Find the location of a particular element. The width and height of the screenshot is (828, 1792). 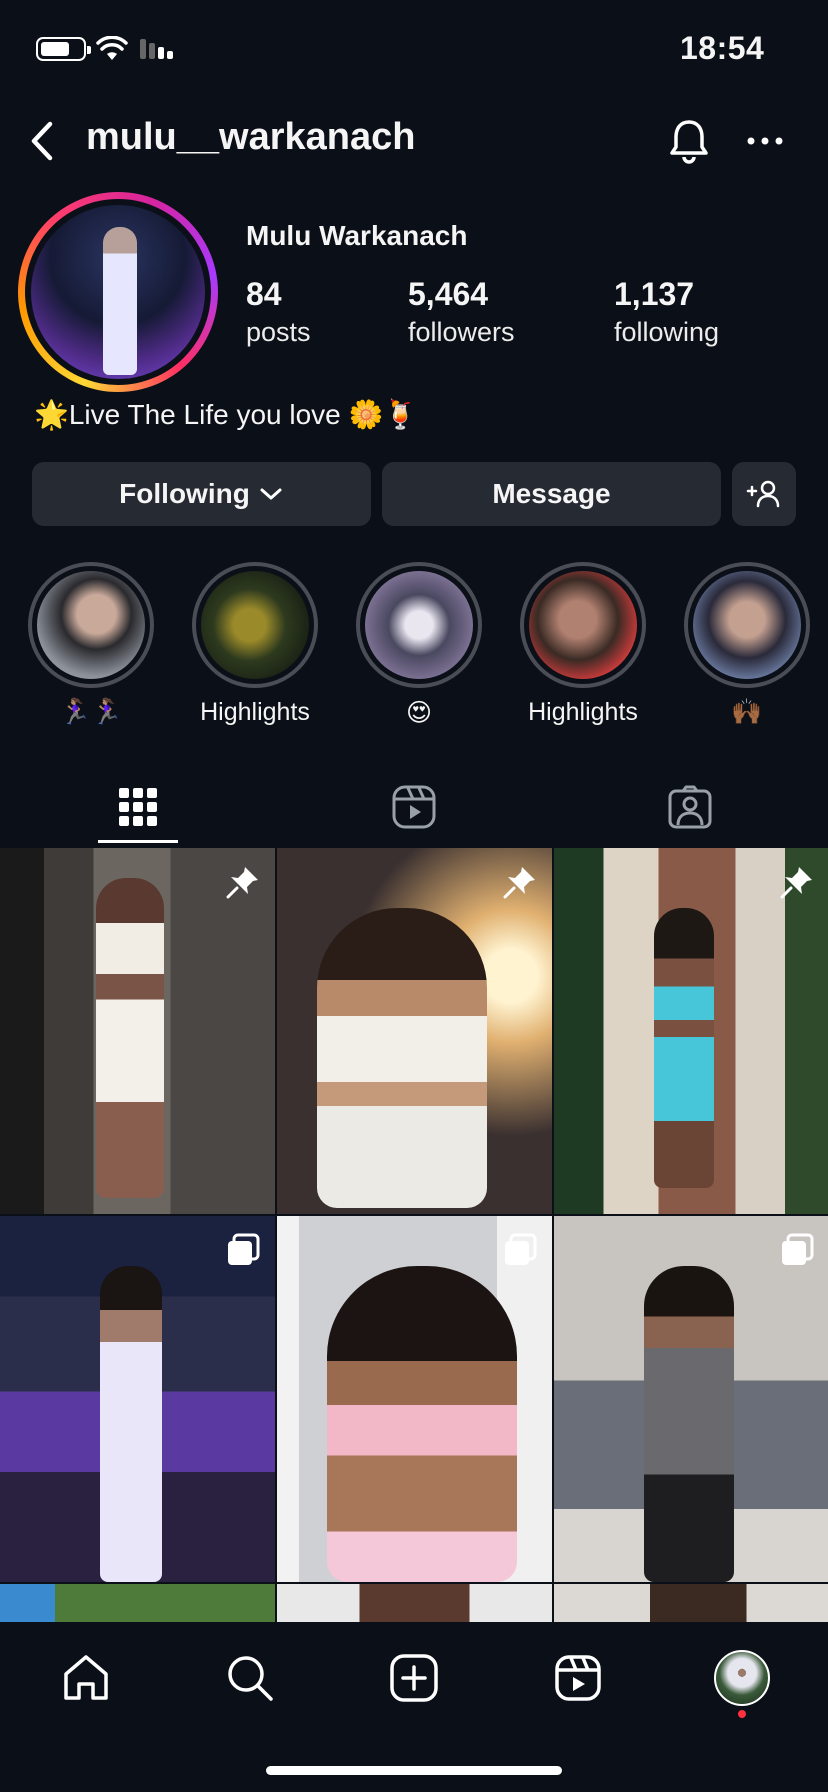

status-time: 18:54 is located at coordinates (722, 48).